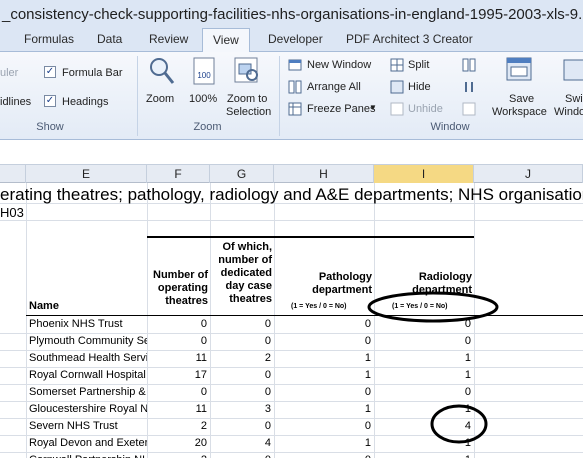 The image size is (583, 458). What do you see at coordinates (425, 109) in the screenshot?
I see `unhide-button: Unhide` at bounding box center [425, 109].